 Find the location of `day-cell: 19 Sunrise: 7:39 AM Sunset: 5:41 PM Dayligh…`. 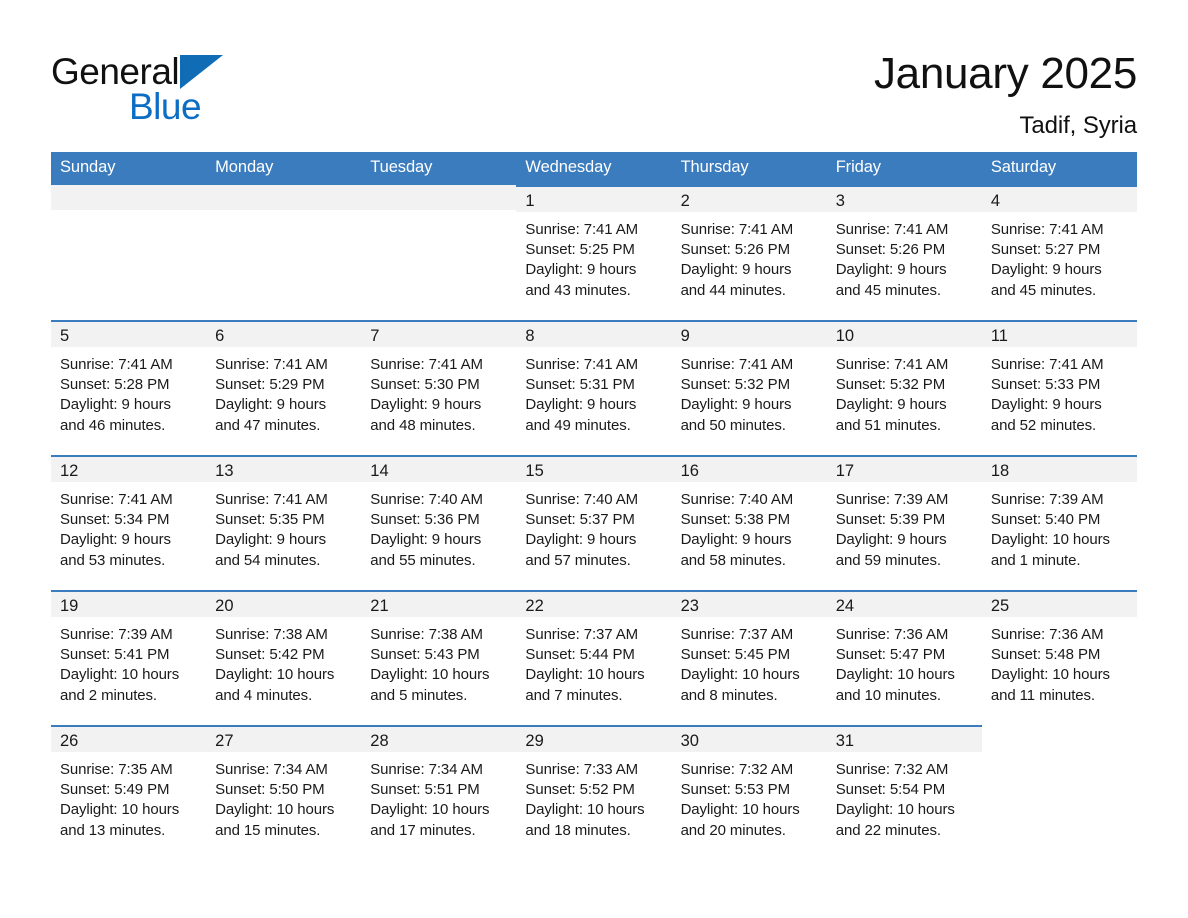

day-cell: 19 Sunrise: 7:39 AM Sunset: 5:41 PM Dayligh… is located at coordinates (129, 656).